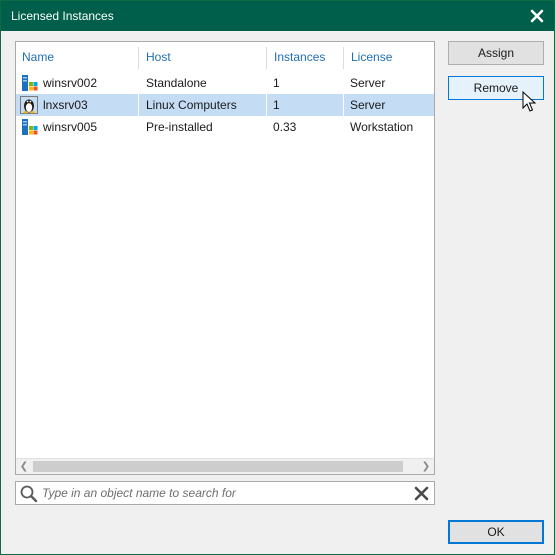  I want to click on linux-penguin-icon, so click(29, 105).